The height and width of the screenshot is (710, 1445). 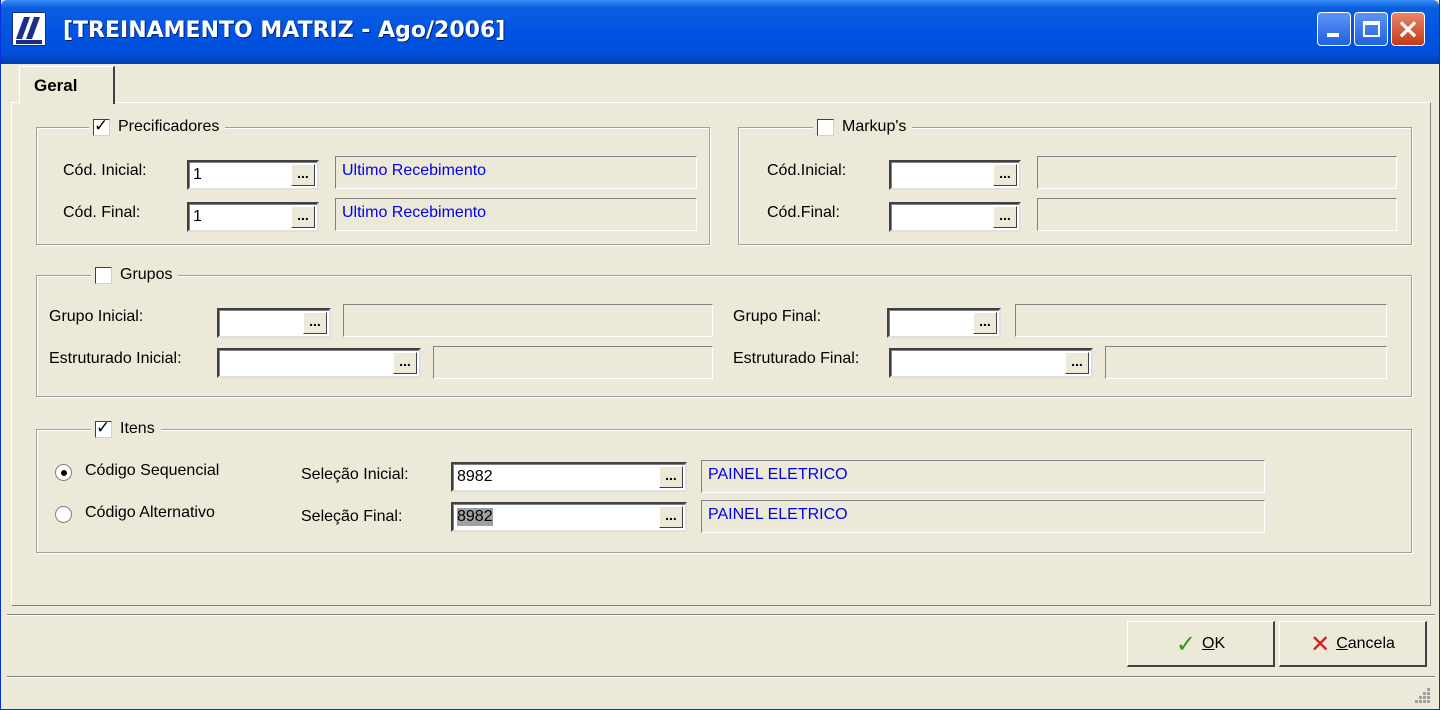 I want to click on minimize-icon, so click(x=1333, y=35).